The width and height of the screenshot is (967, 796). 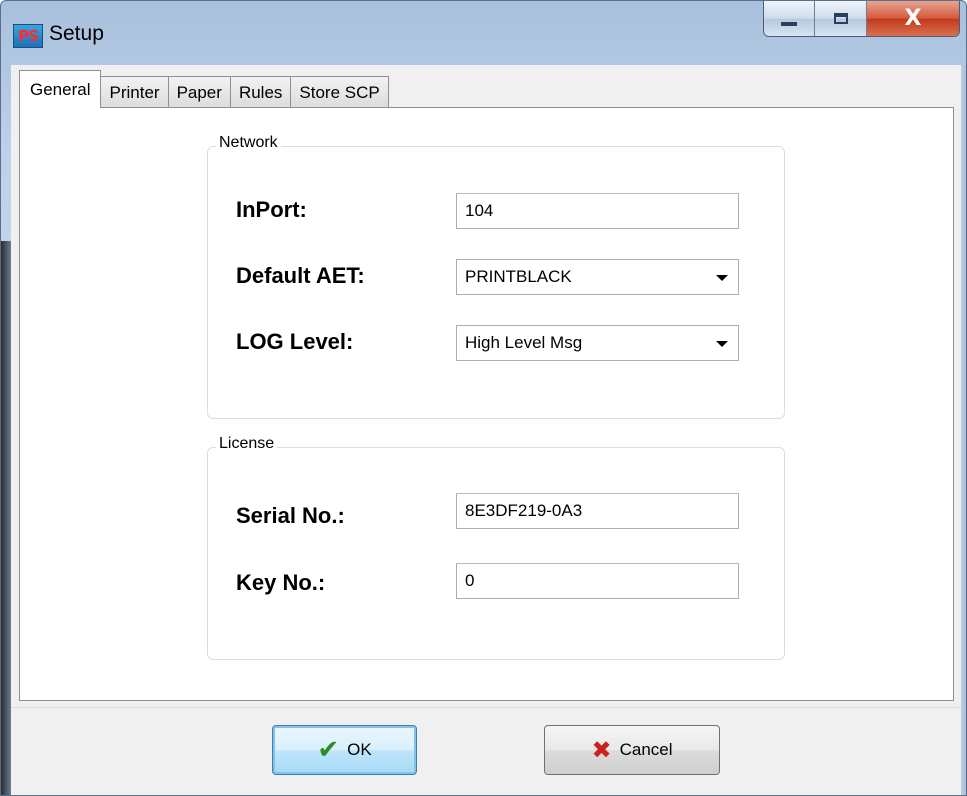 I want to click on window-right-border, so click(x=963, y=430).